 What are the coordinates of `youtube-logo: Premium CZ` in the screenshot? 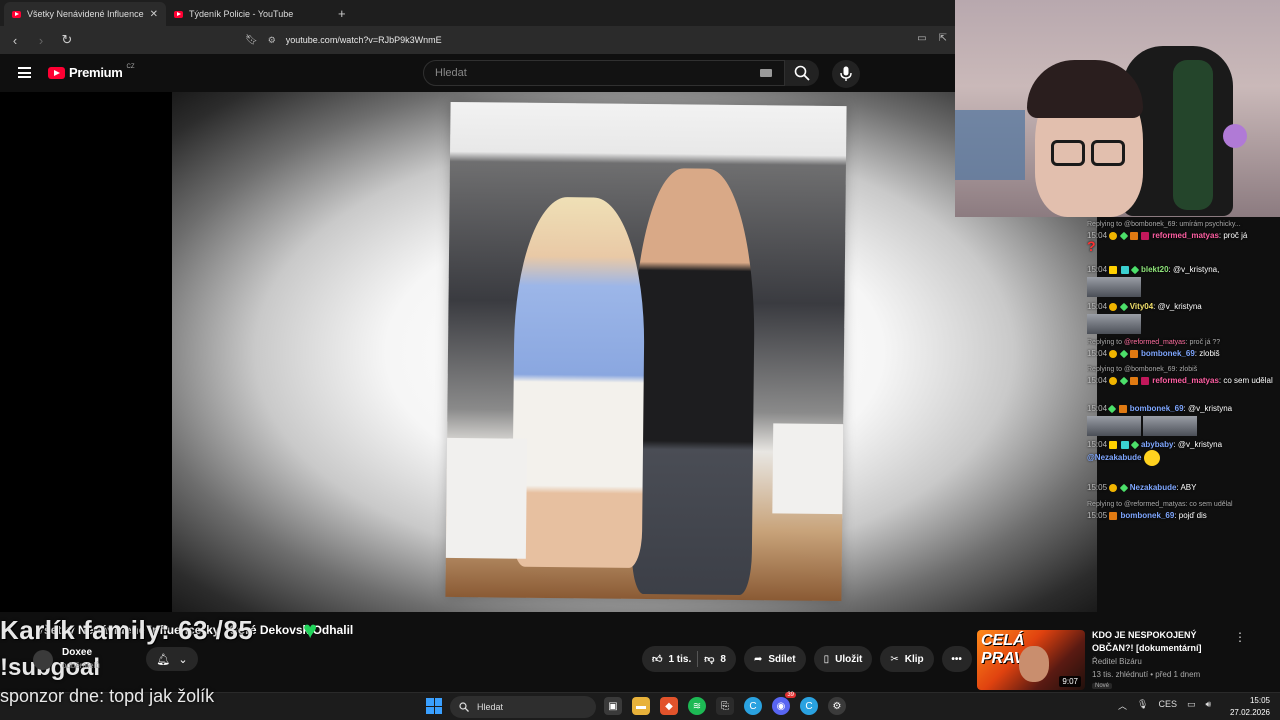 It's located at (91, 71).